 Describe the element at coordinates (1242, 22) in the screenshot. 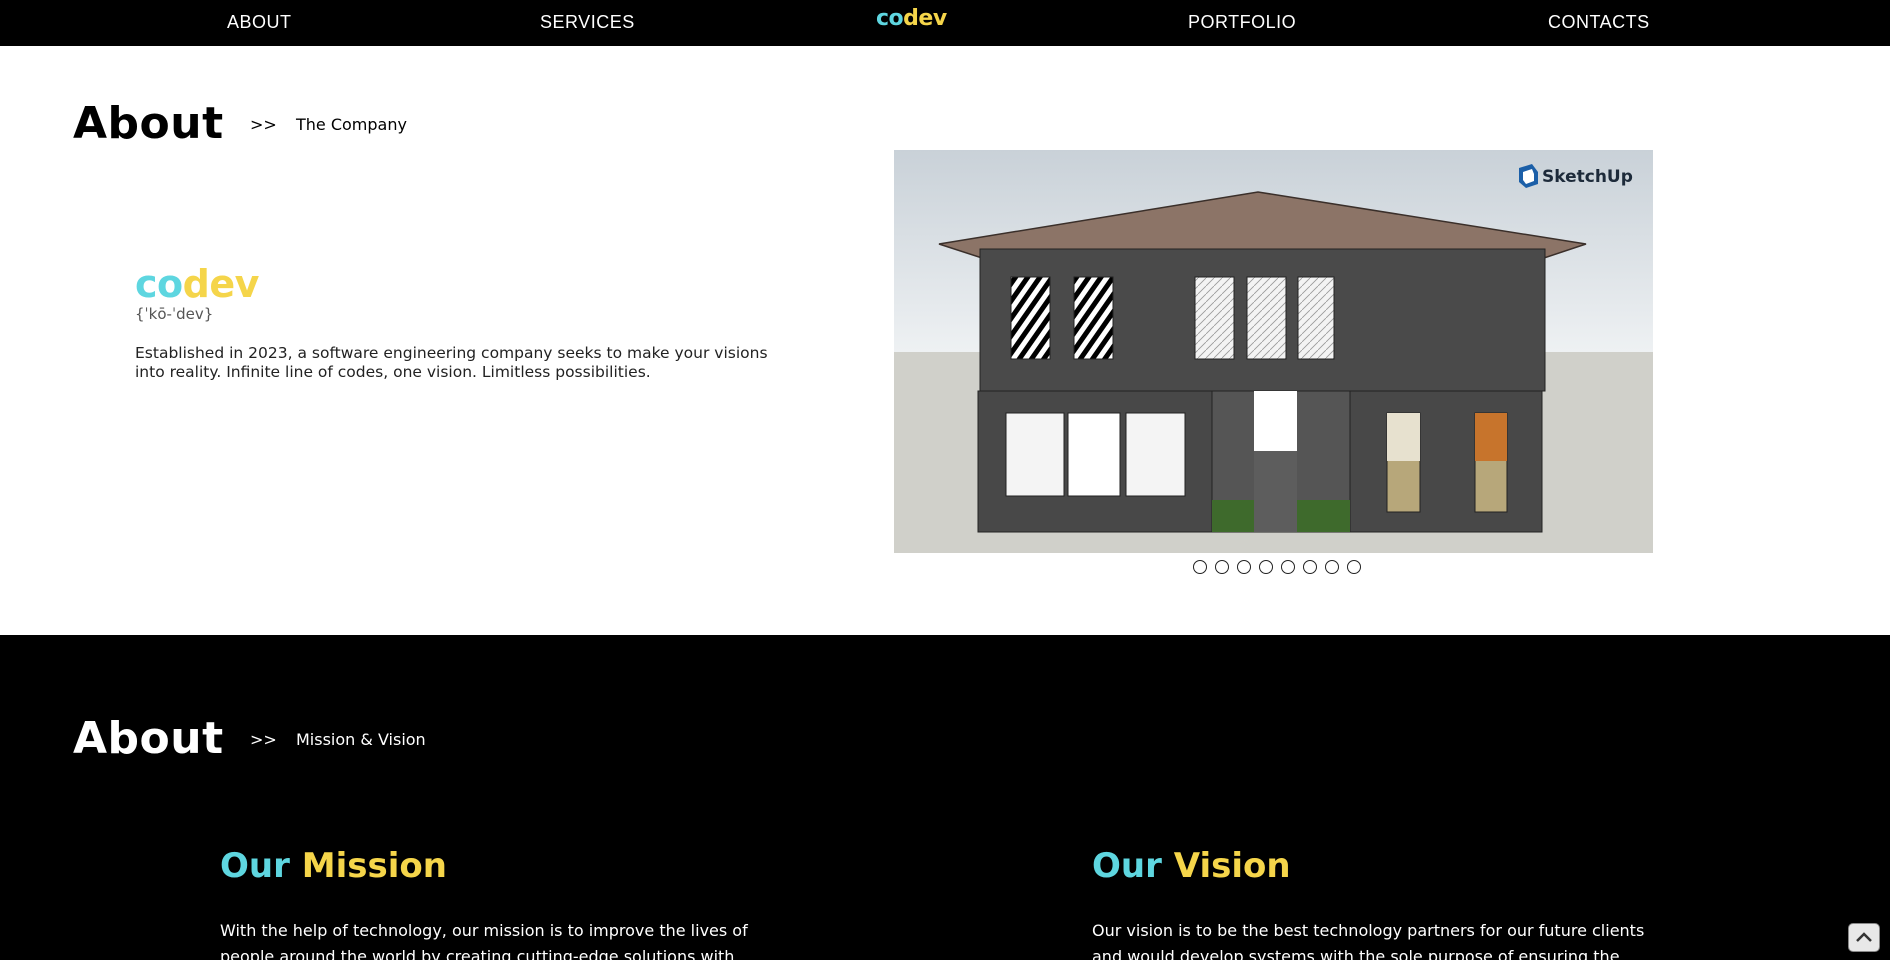

I see `nav-portfolio: PORTFOLIO` at that location.